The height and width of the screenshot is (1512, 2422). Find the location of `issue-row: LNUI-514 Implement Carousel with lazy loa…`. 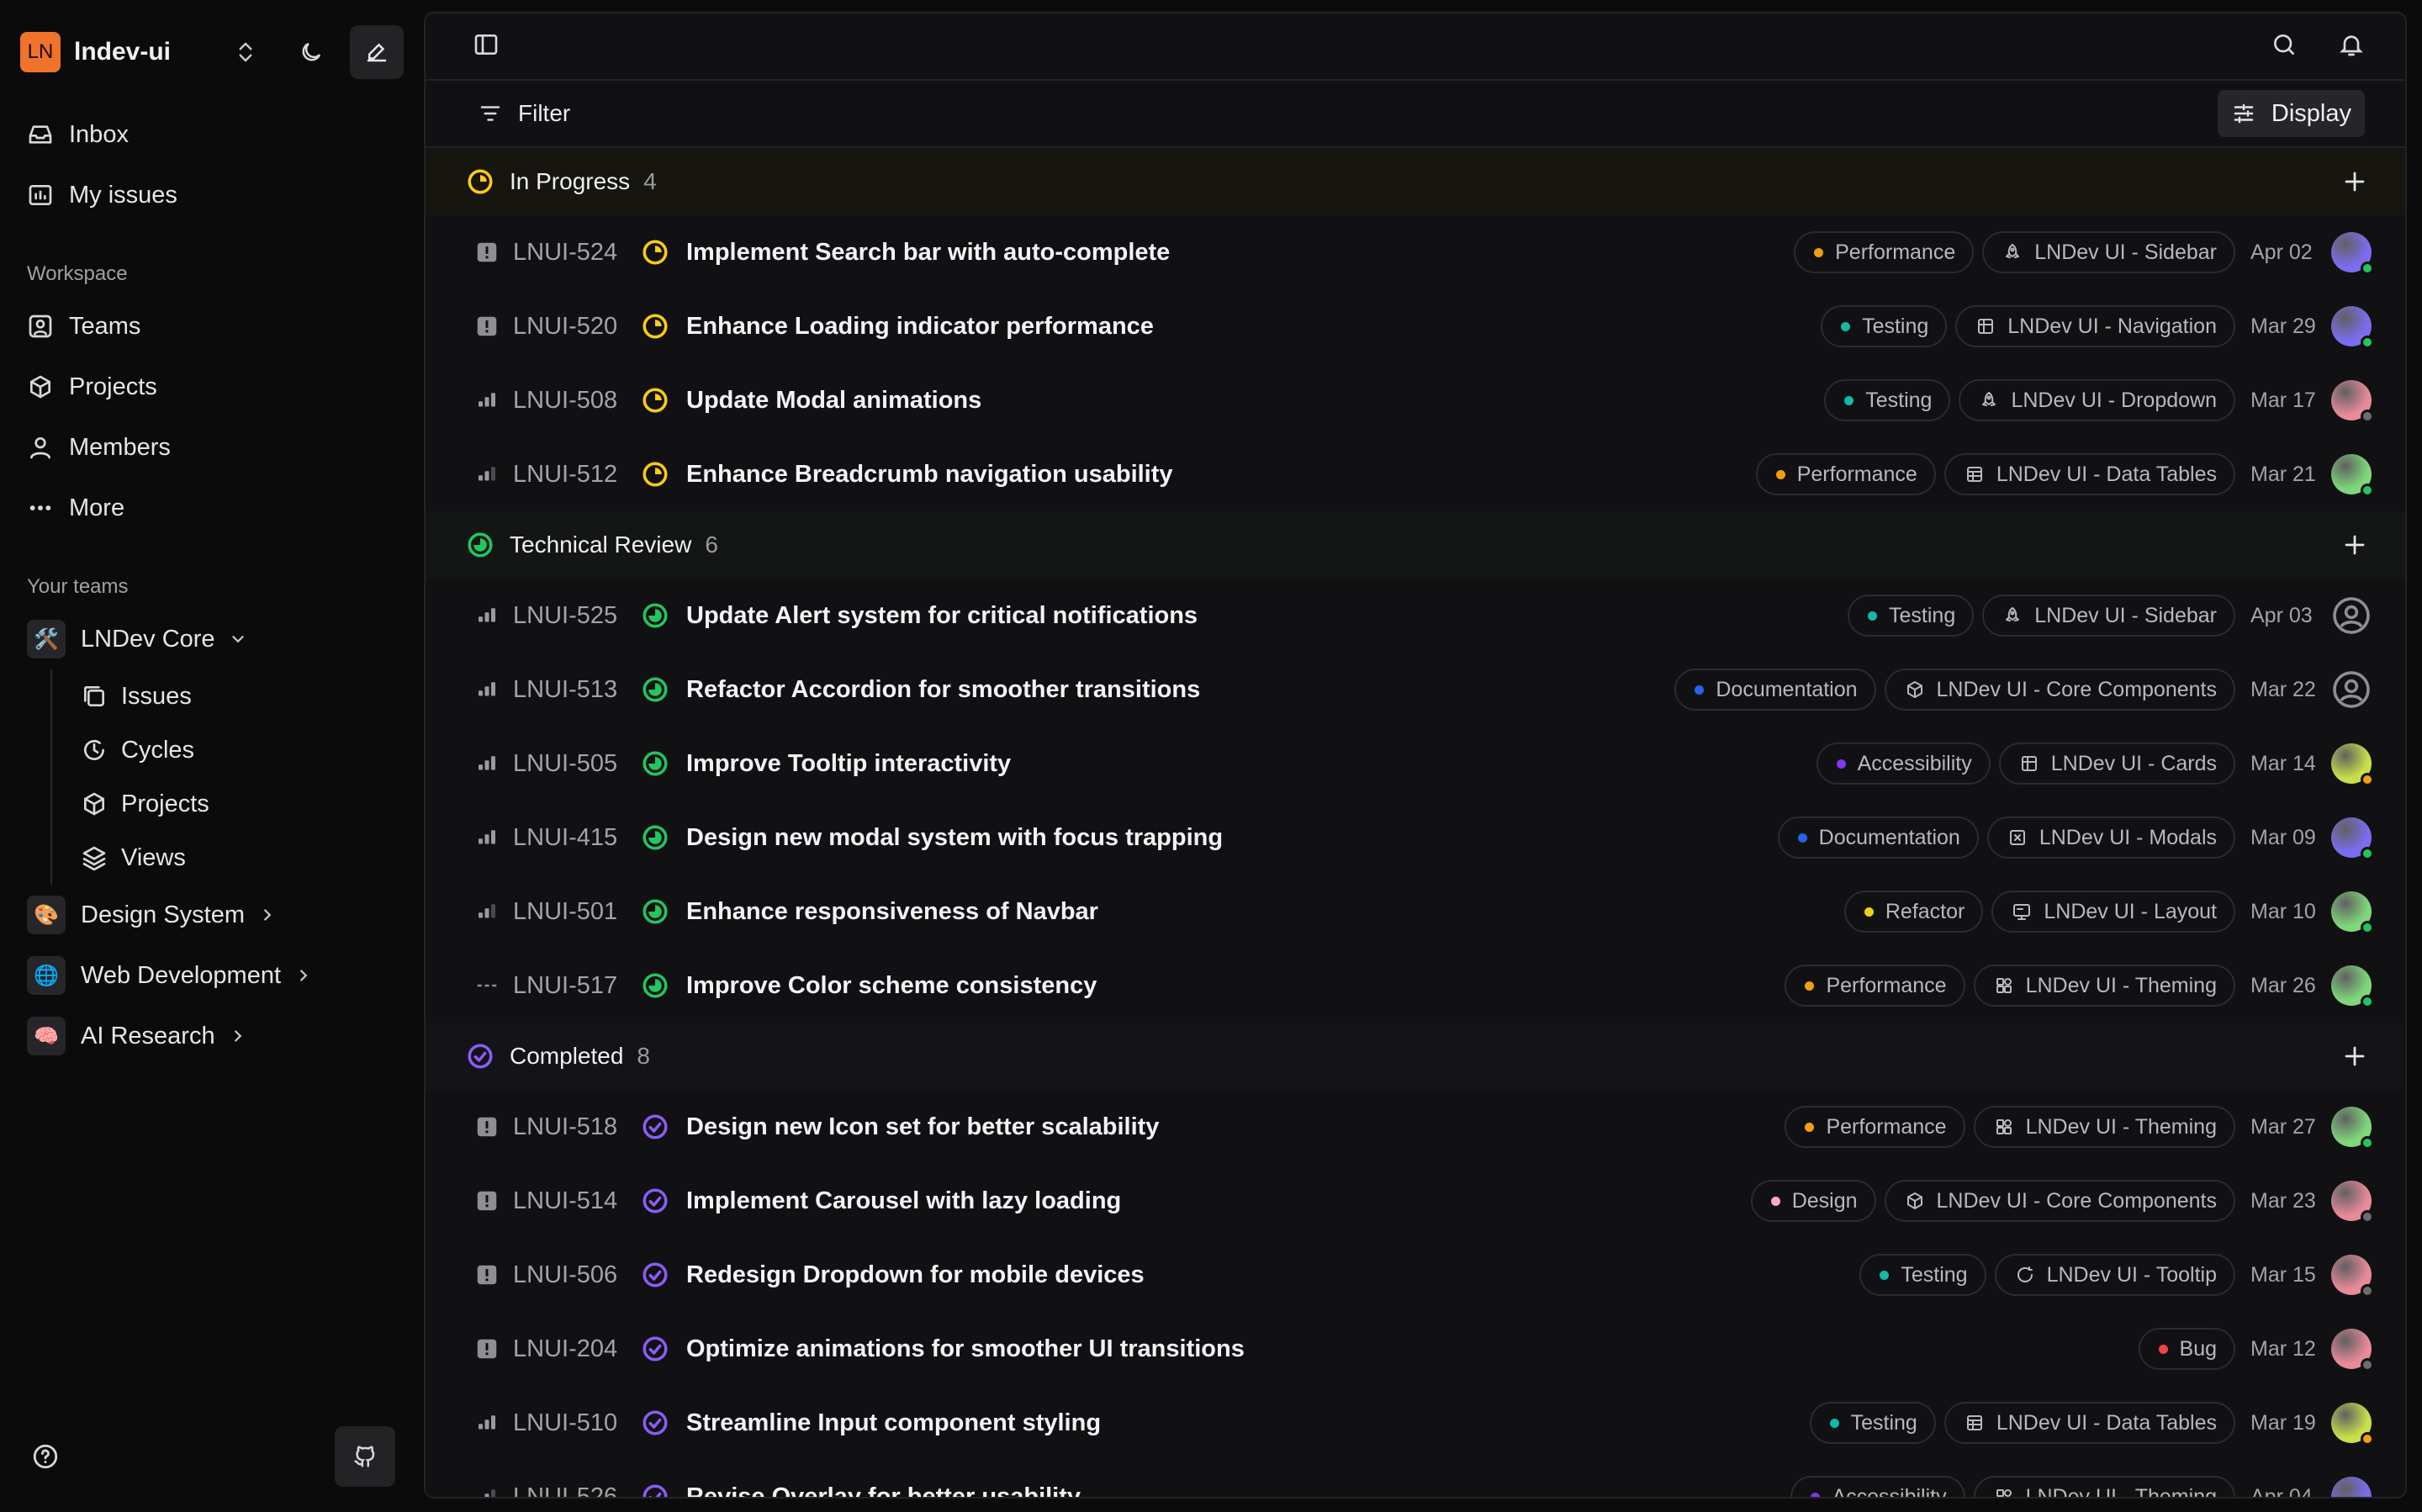

issue-row: LNUI-514 Implement Carousel with lazy loa… is located at coordinates (1415, 1201).